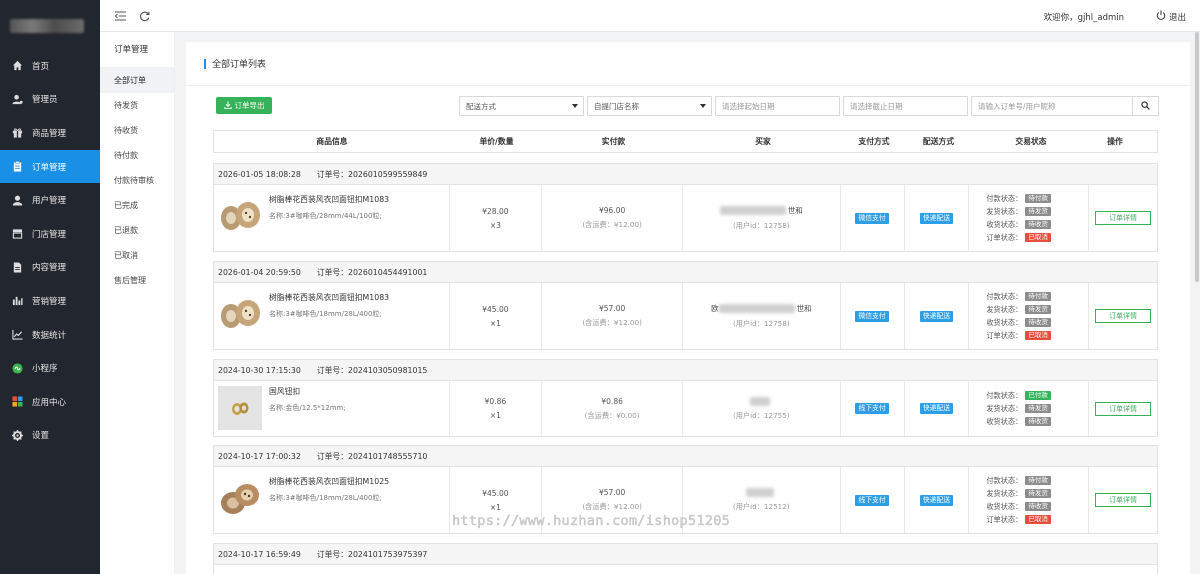 This screenshot has height=574, width=1200. Describe the element at coordinates (144, 16) in the screenshot. I see `refresh-icon` at that location.